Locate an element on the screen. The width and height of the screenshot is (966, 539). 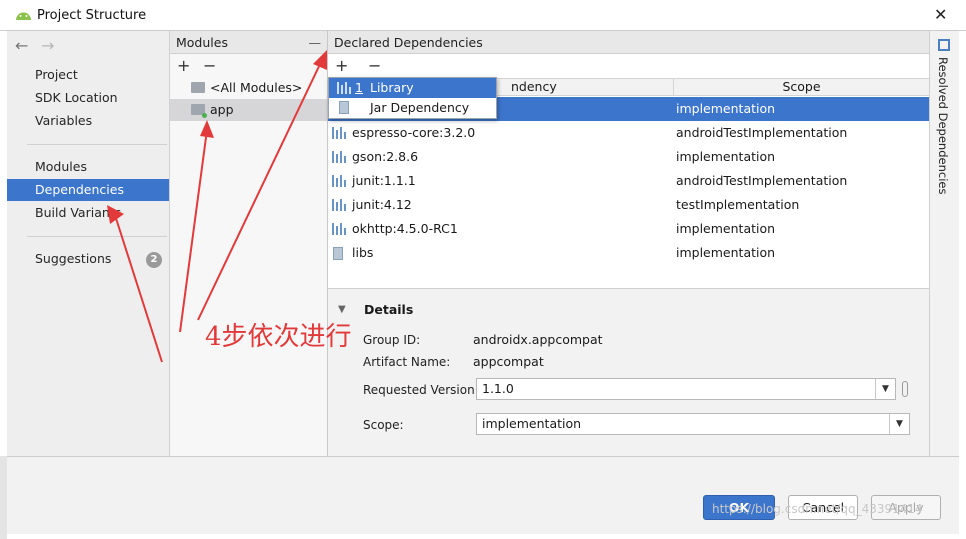
menu-item-library-dependency: 1 Library Dependency is located at coordinates (412, 96).